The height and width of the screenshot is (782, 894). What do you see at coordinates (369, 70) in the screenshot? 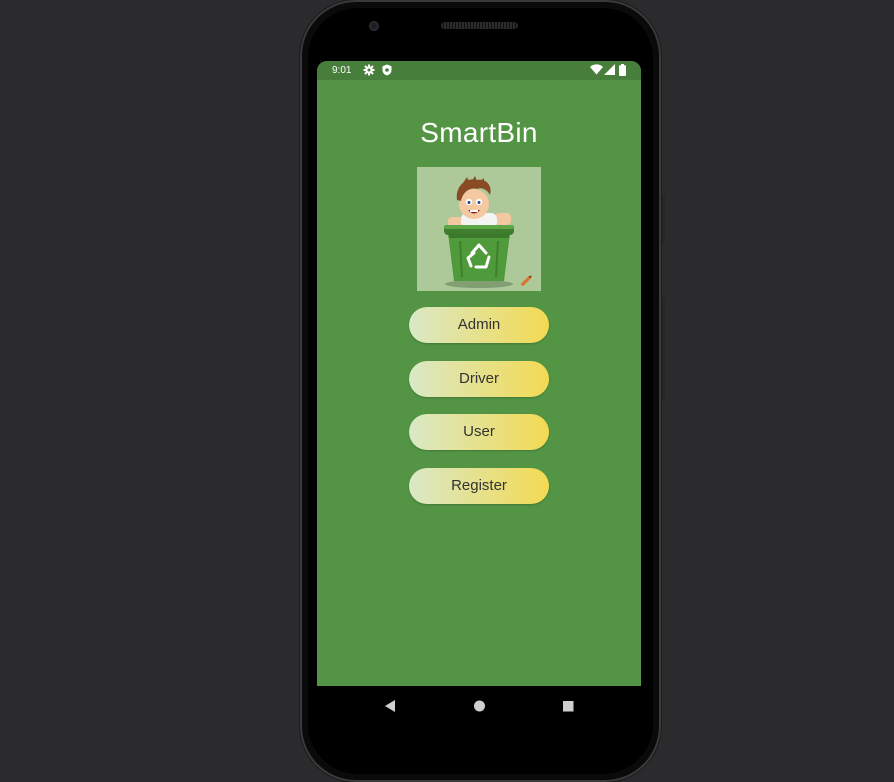
I see `settings-gear-icon` at bounding box center [369, 70].